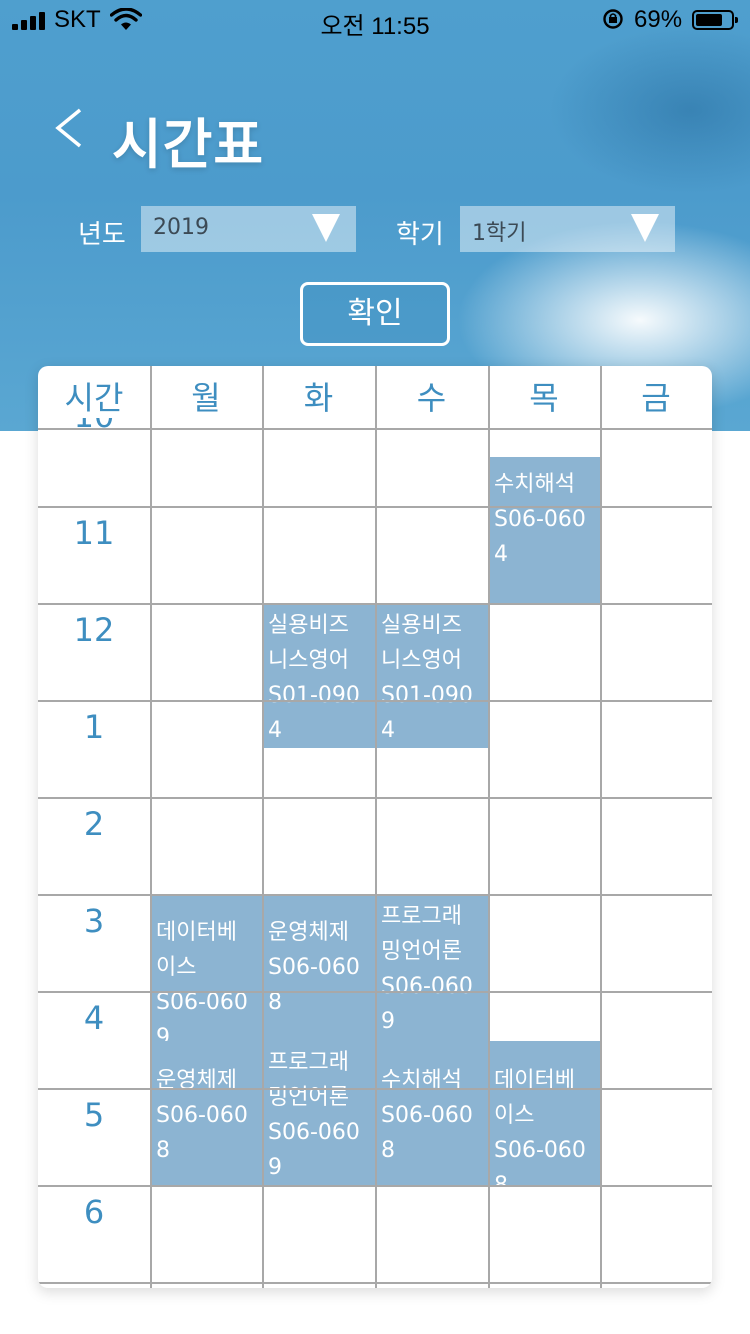  I want to click on header-tue: 화, so click(318, 398).